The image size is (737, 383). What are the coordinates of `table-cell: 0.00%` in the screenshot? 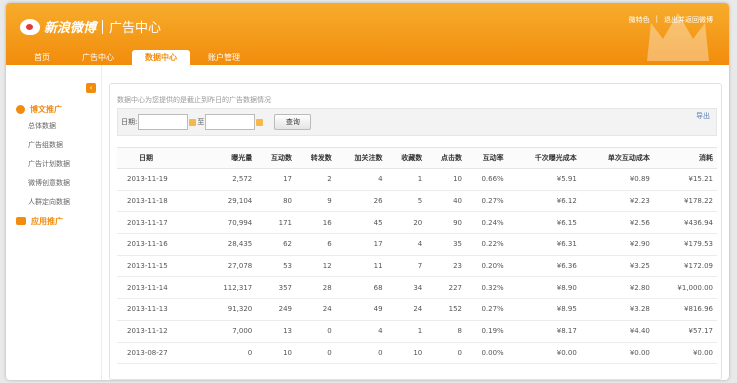 It's located at (486, 353).